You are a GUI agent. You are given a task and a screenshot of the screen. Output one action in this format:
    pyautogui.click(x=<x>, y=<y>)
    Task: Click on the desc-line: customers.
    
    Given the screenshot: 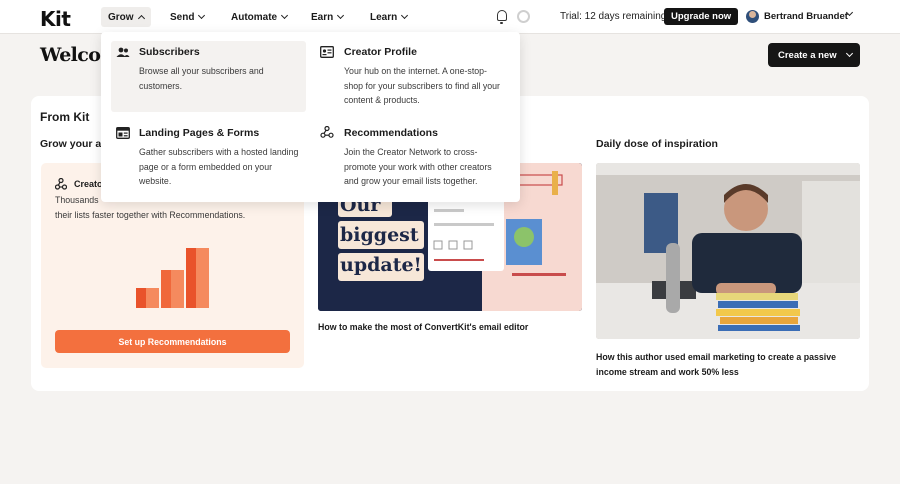 What is the action you would take?
    pyautogui.click(x=161, y=85)
    